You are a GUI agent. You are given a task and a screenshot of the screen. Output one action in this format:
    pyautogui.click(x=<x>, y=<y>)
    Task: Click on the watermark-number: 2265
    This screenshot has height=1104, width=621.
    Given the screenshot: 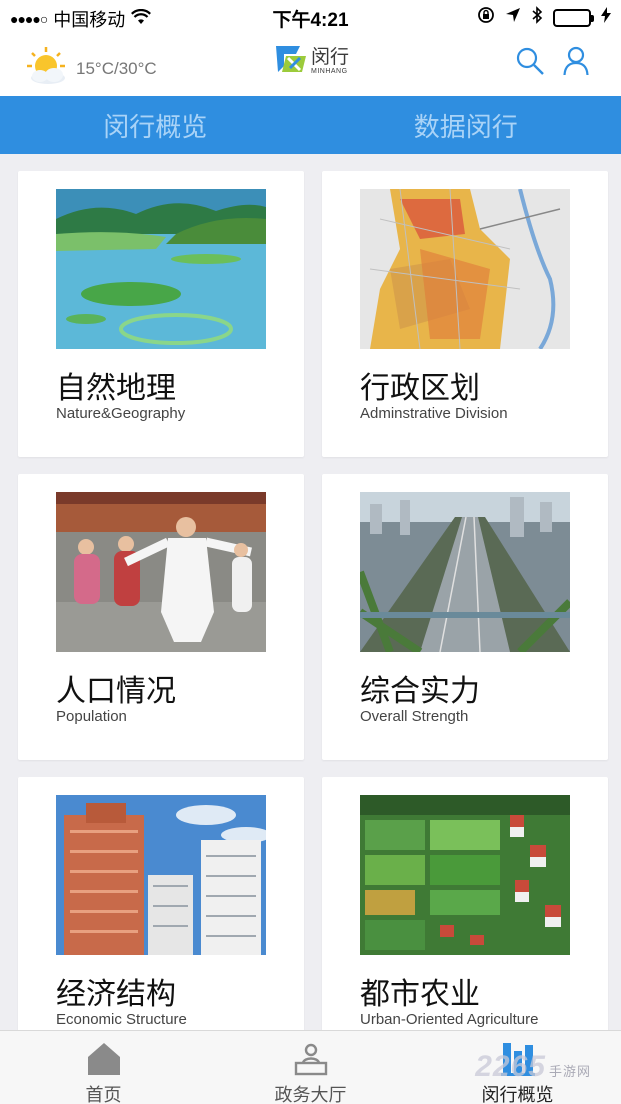 What is the action you would take?
    pyautogui.click(x=510, y=1066)
    